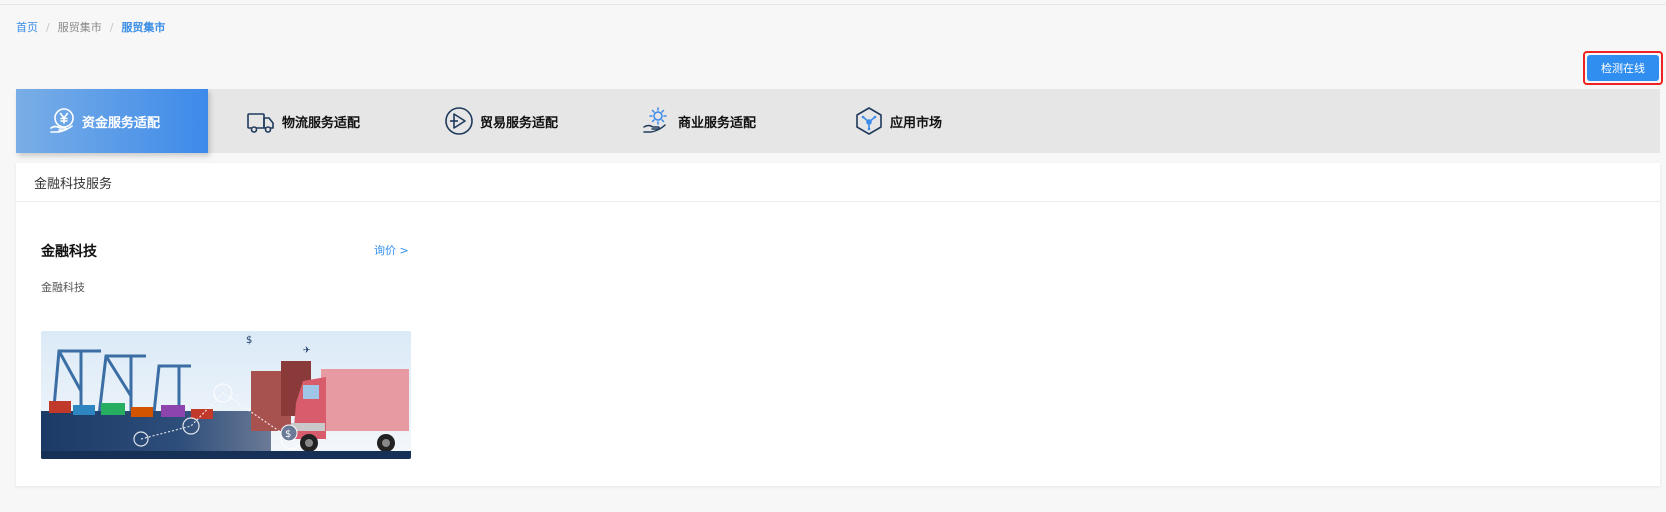 Image resolution: width=1666 pixels, height=512 pixels. I want to click on tab-label: 贸易服务适配, so click(519, 123).